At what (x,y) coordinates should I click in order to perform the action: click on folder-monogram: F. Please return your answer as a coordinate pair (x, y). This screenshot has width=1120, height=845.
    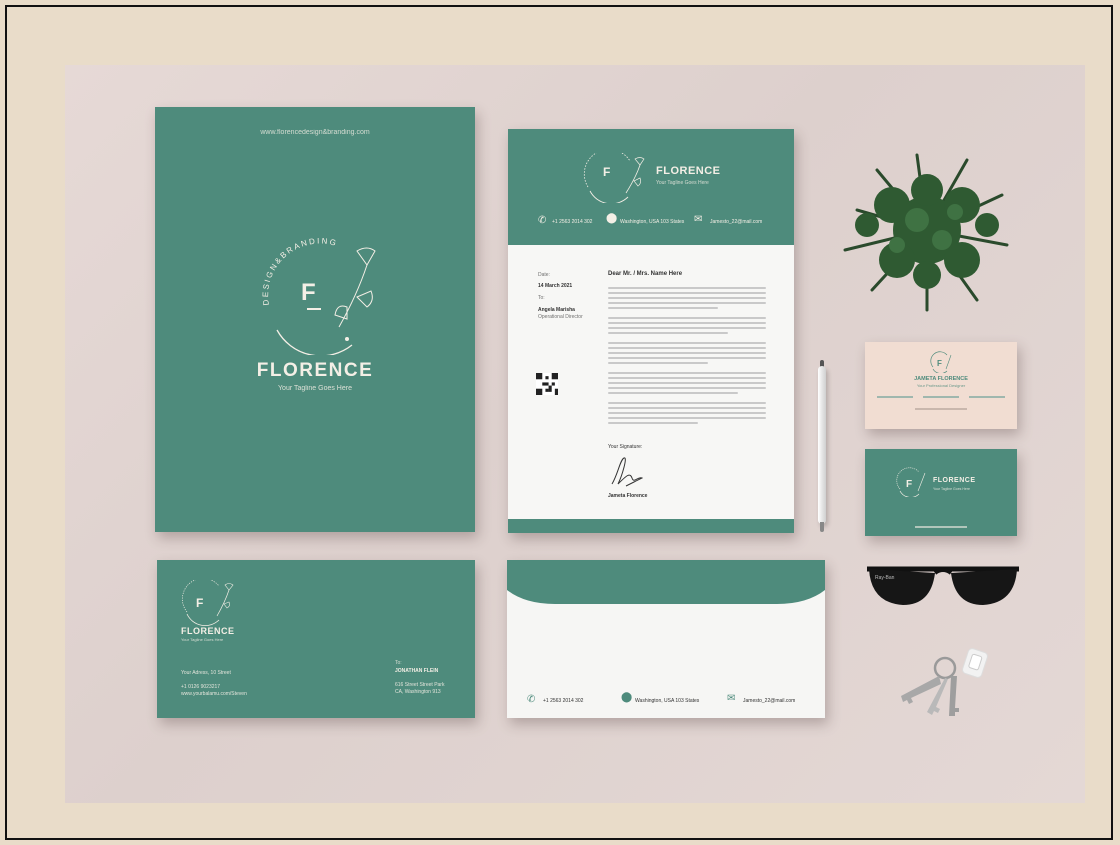
    Looking at the image, I should click on (308, 292).